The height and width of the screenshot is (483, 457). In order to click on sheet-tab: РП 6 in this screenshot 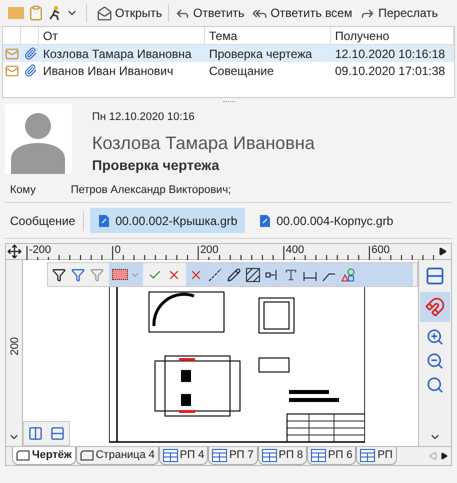, I will do `click(331, 456)`.